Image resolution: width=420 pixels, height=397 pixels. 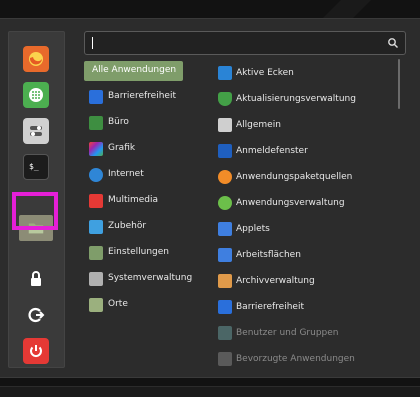 What do you see at coordinates (96, 123) in the screenshot?
I see `office-icon` at bounding box center [96, 123].